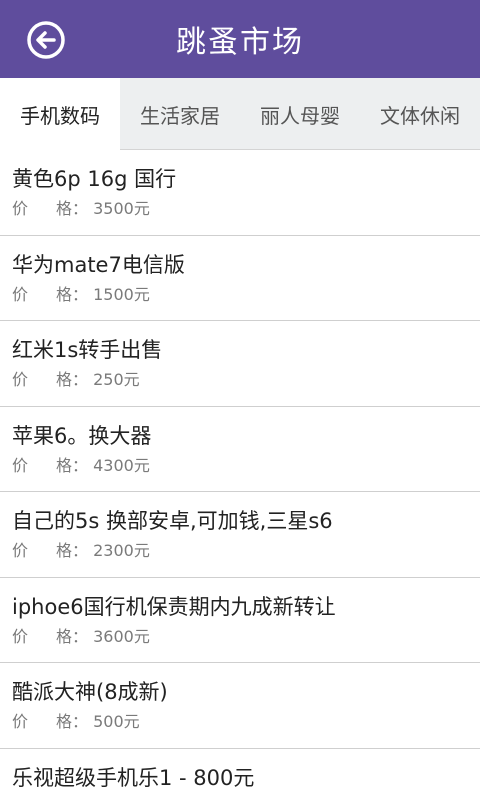  I want to click on item-price: 4300元, so click(121, 465).